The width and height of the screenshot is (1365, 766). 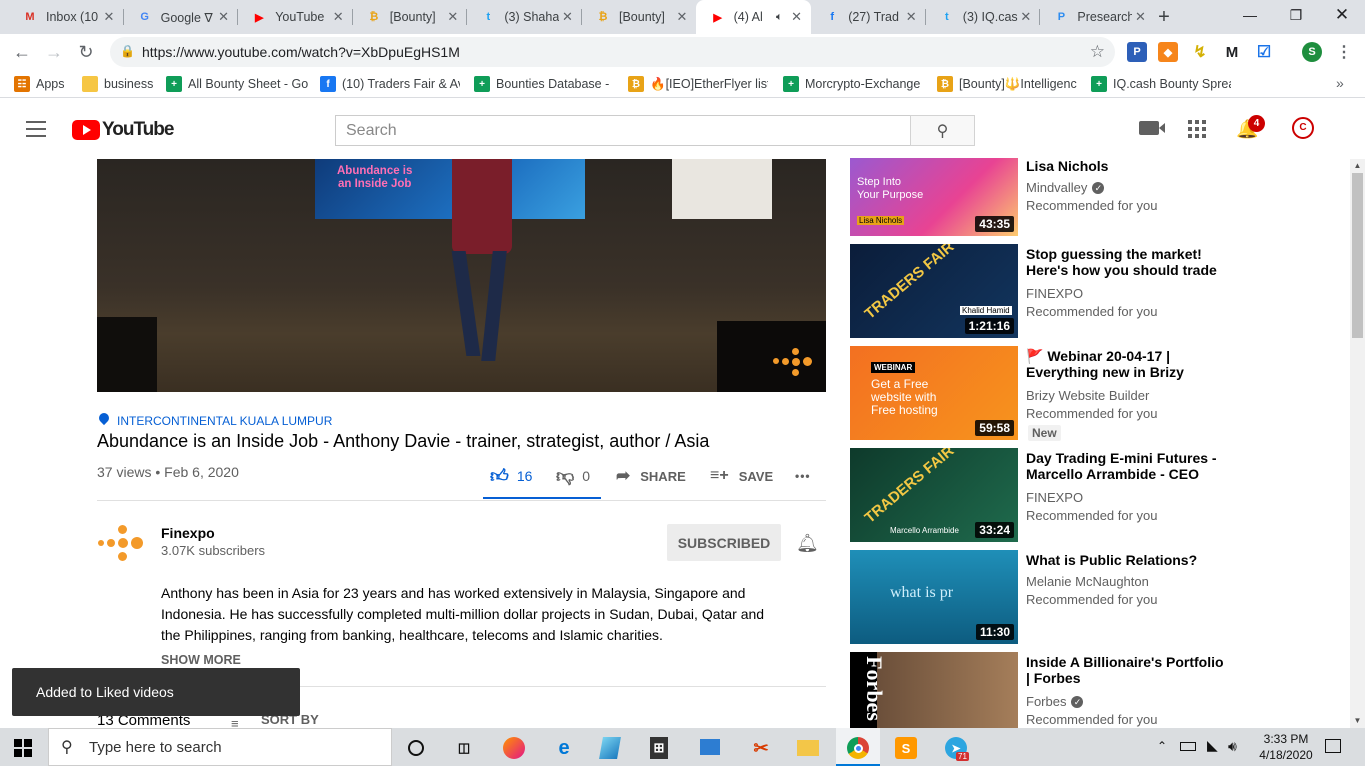 What do you see at coordinates (416, 748) in the screenshot?
I see `cortana-icon` at bounding box center [416, 748].